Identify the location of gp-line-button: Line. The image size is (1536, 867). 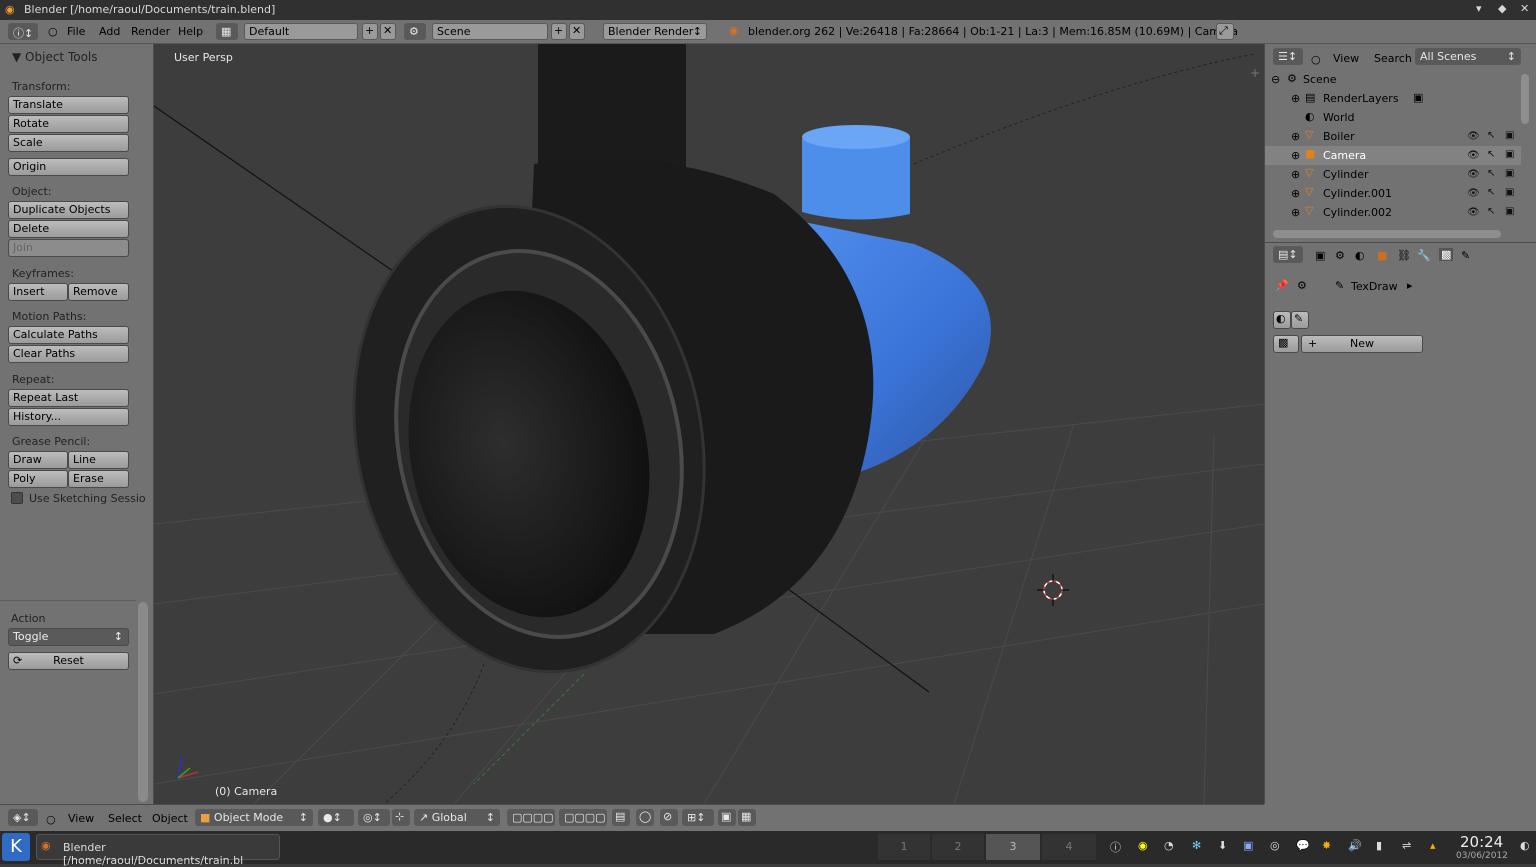
(98, 460).